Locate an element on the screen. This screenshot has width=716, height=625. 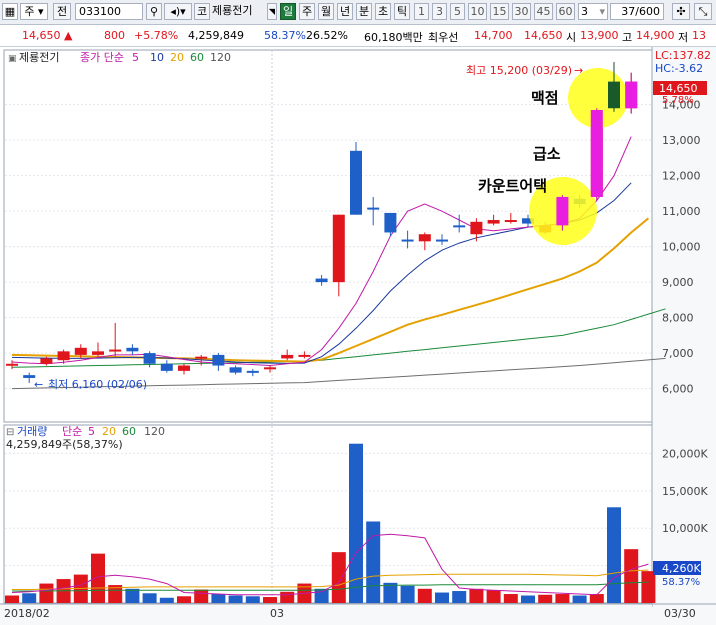
price-legend: ▣ 제룡전기 종가 단순 5 10 20 60 120 is located at coordinates (119, 57).